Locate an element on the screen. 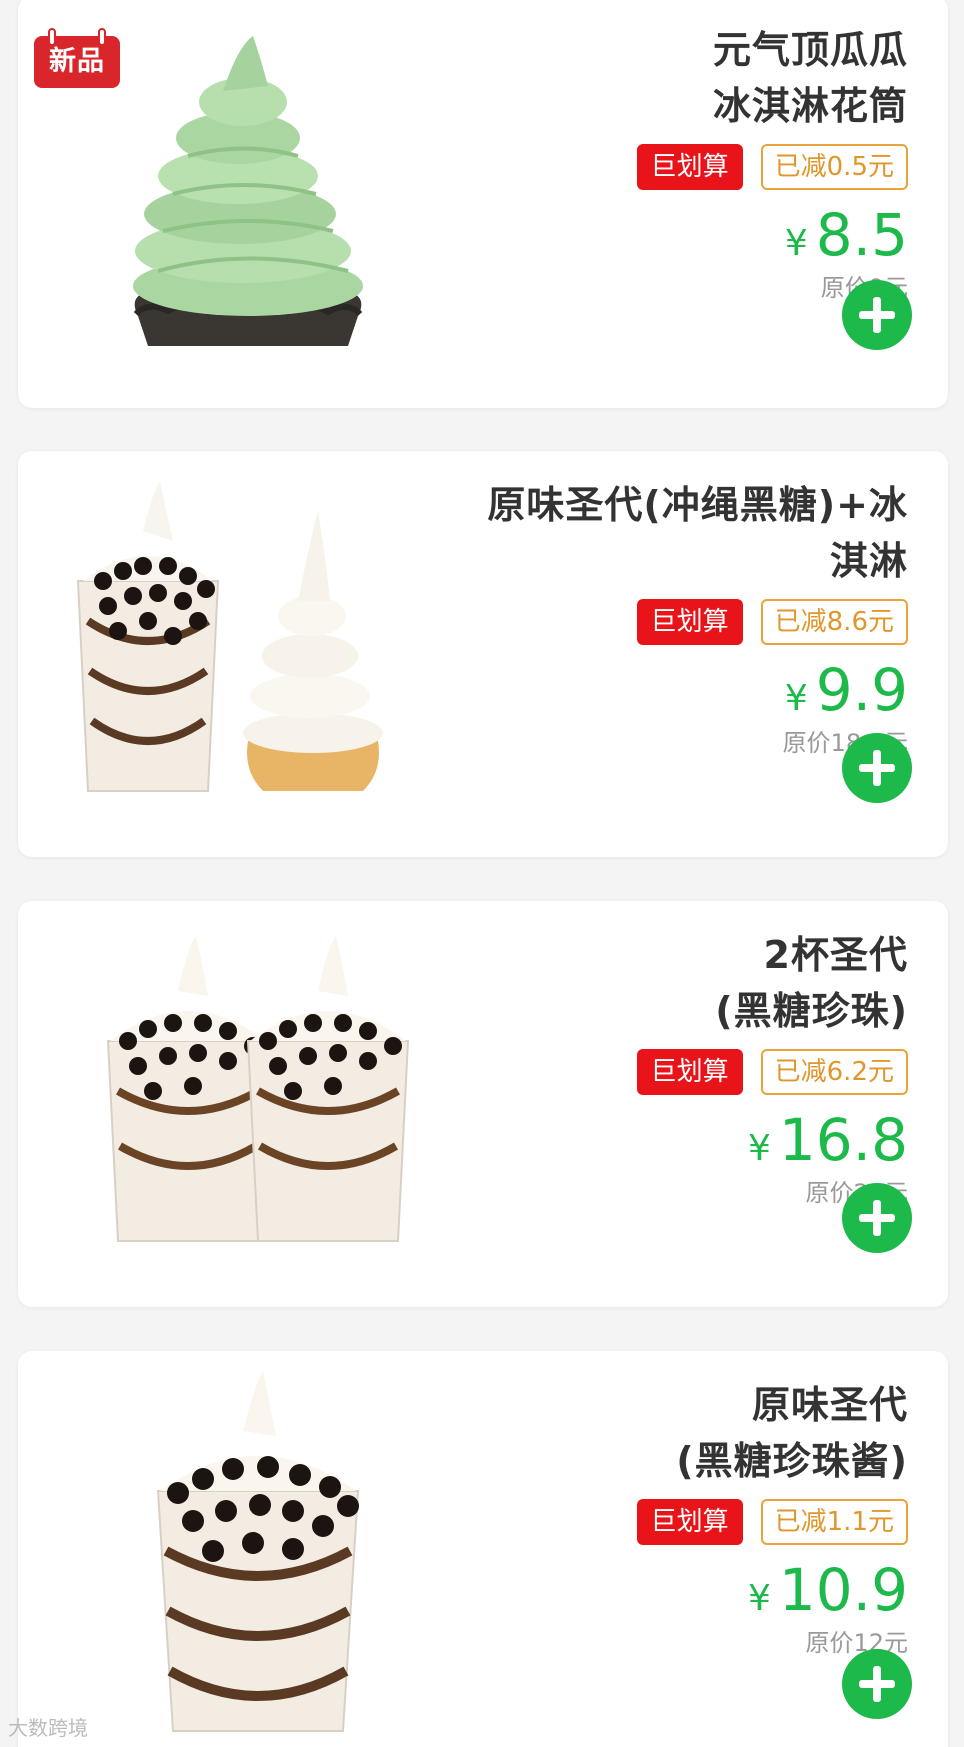 The width and height of the screenshot is (964, 1747). discount-tag: 已减1.1元 is located at coordinates (834, 1522).